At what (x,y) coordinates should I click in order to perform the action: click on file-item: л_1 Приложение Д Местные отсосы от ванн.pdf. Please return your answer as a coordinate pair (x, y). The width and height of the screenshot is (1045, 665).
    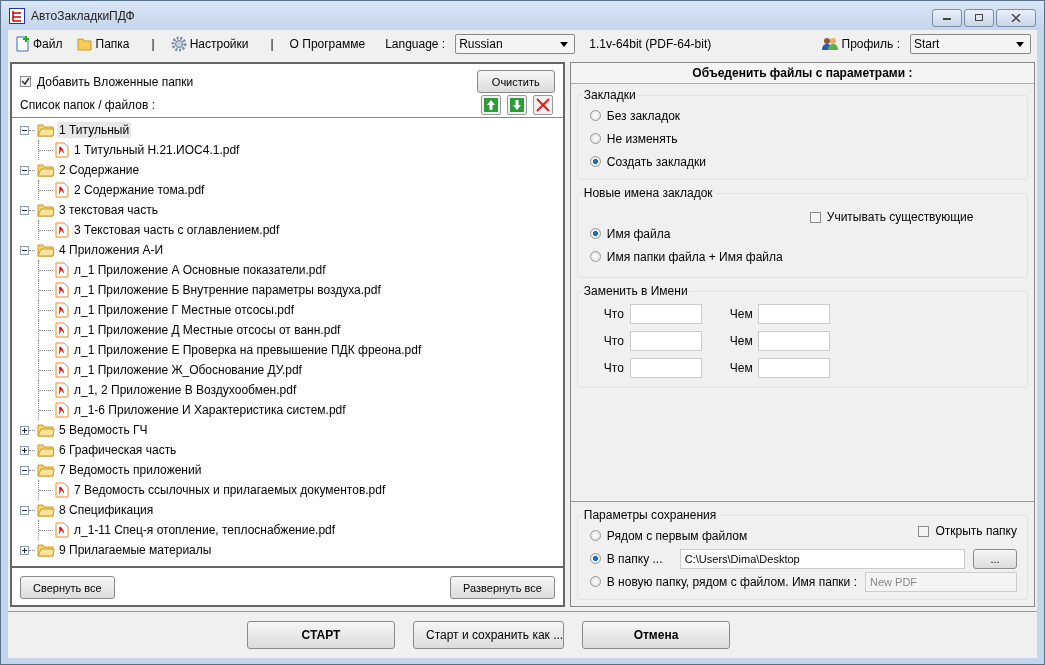
    Looking at the image, I should click on (207, 330).